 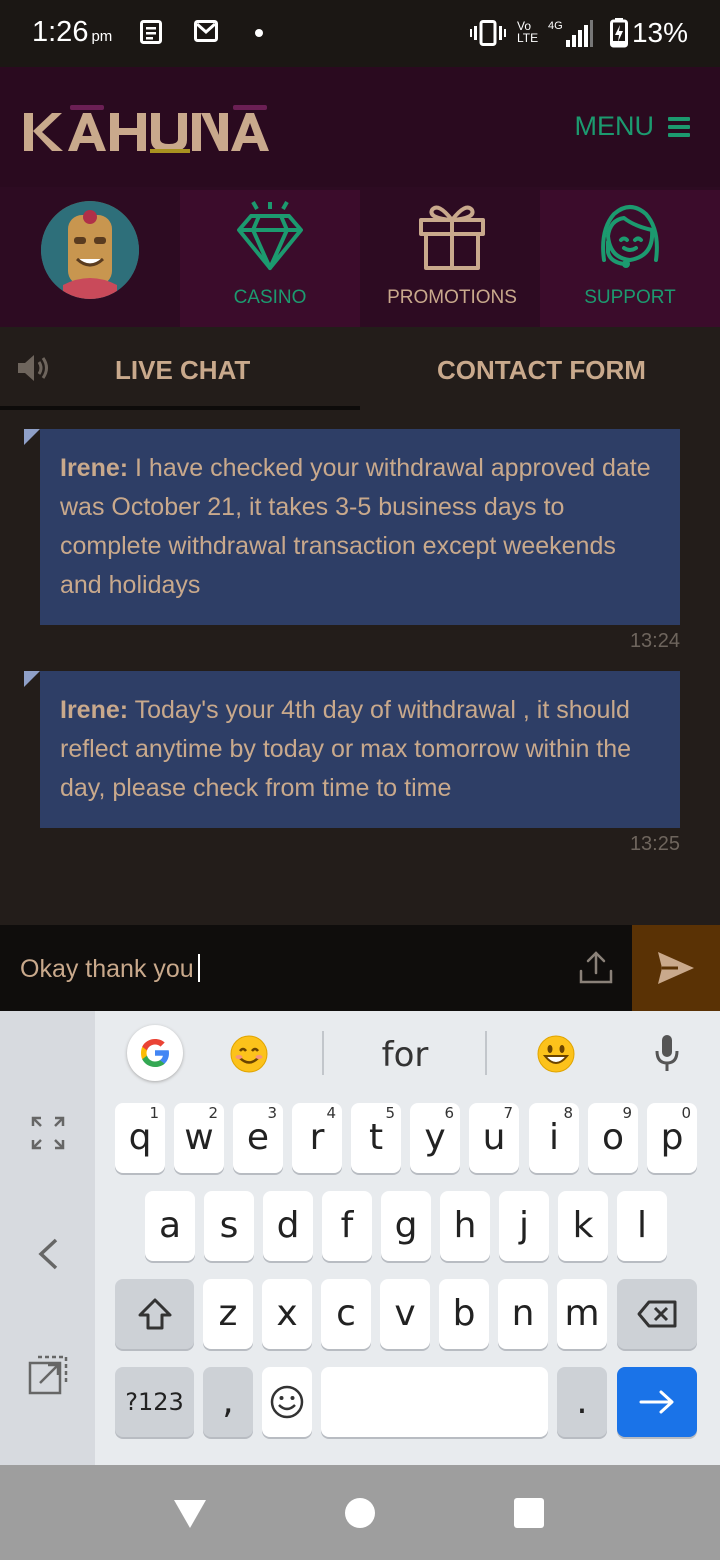 What do you see at coordinates (583, 1226) in the screenshot?
I see `key-k: k` at bounding box center [583, 1226].